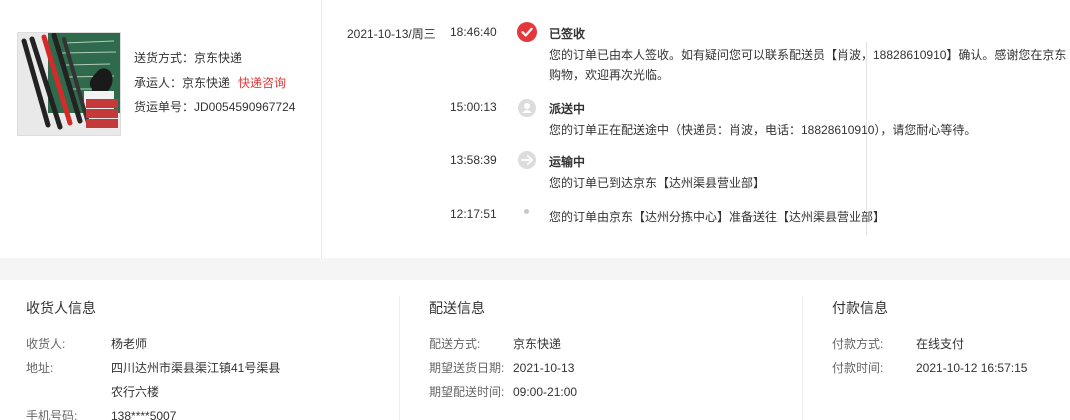 The height and width of the screenshot is (420, 1070). Describe the element at coordinates (544, 368) in the screenshot. I see `delivery-date-value: 2021-10-13` at that location.